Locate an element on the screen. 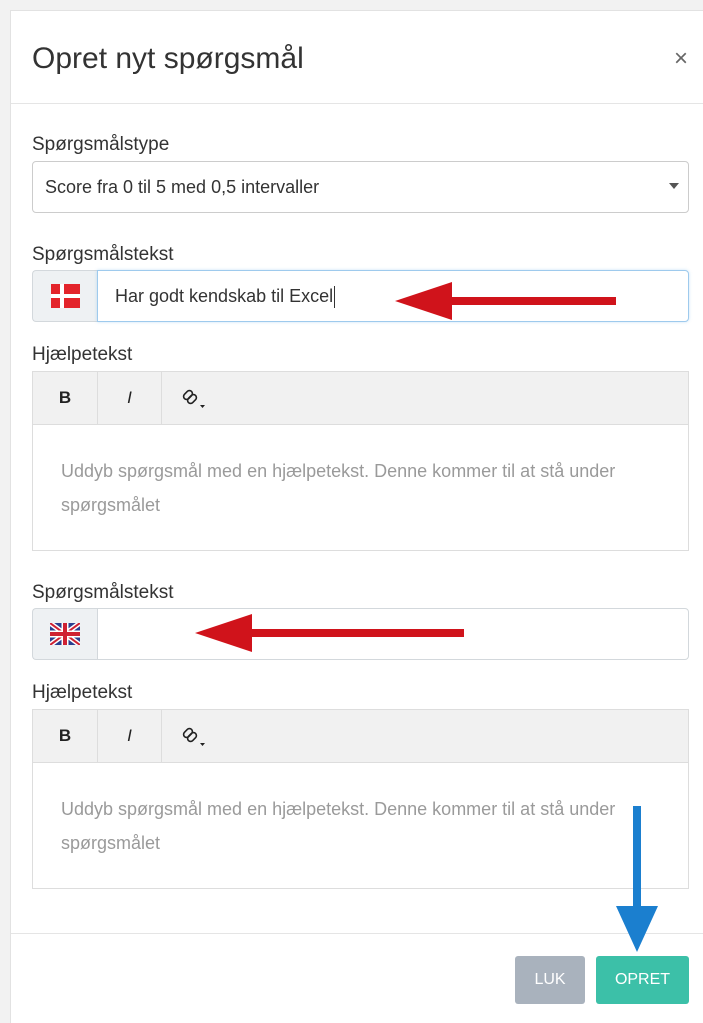 The image size is (703, 1023). english-question-text-label: Spørgsmålstekst is located at coordinates (103, 592).